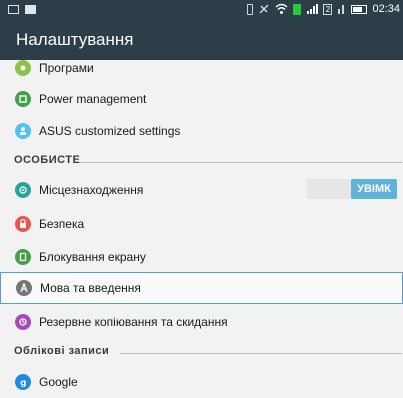 The width and height of the screenshot is (403, 398). I want to click on notification-icon, so click(13, 9).